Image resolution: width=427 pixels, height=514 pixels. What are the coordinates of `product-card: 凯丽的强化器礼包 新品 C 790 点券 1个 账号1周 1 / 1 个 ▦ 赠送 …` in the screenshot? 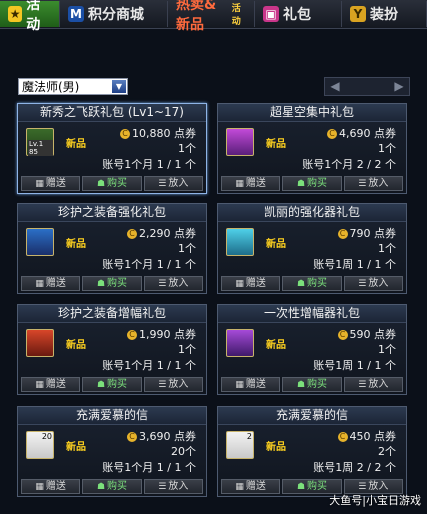 It's located at (312, 248).